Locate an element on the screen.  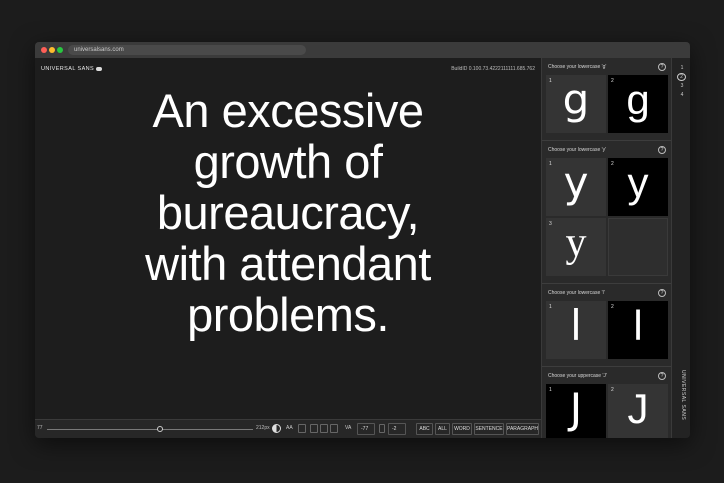
paragraph-button: PARAGRAPH is located at coordinates (522, 429).